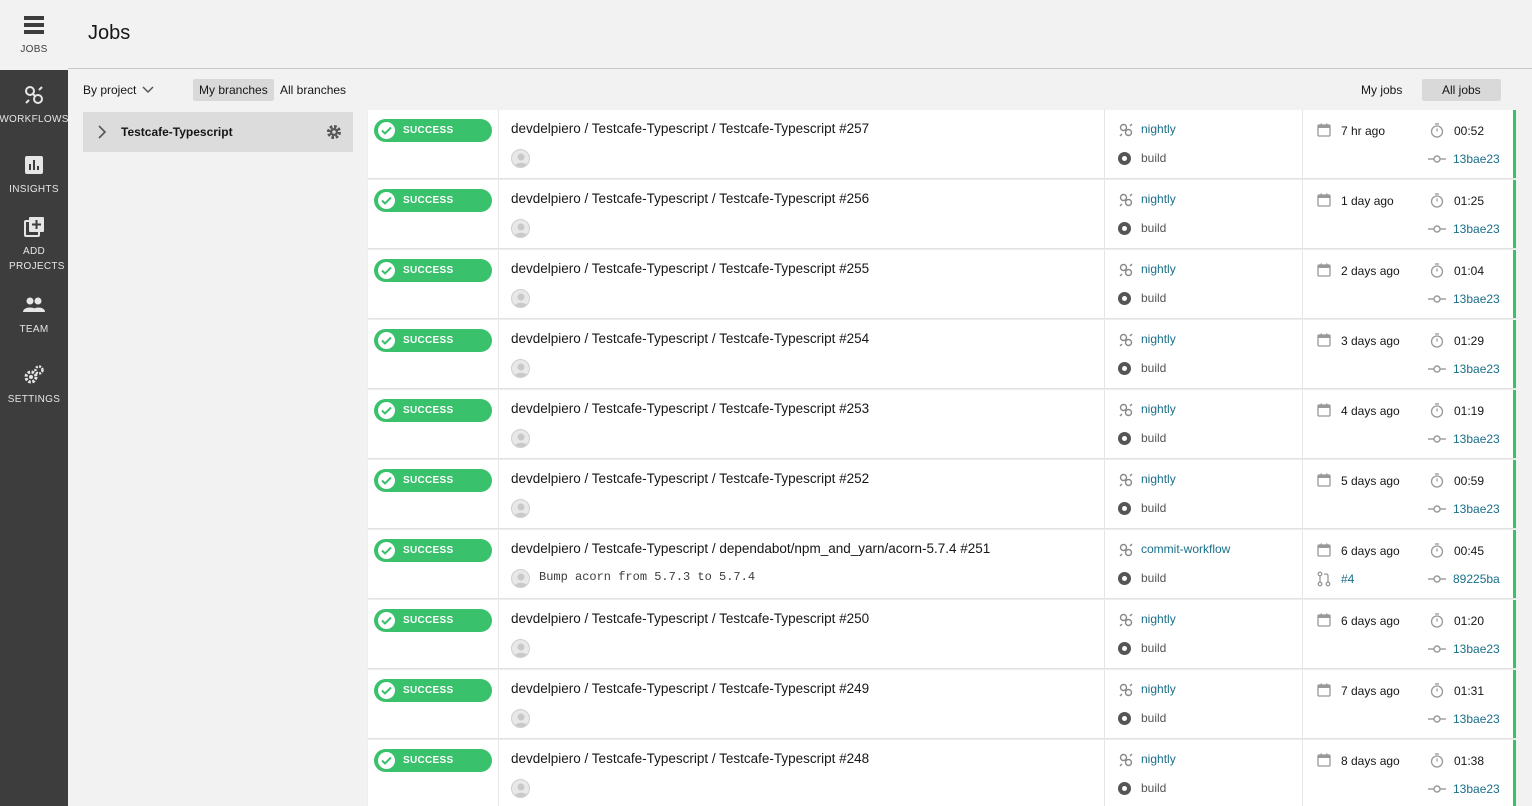  I want to click on project-row: Testcafe-Typescript, so click(218, 132).